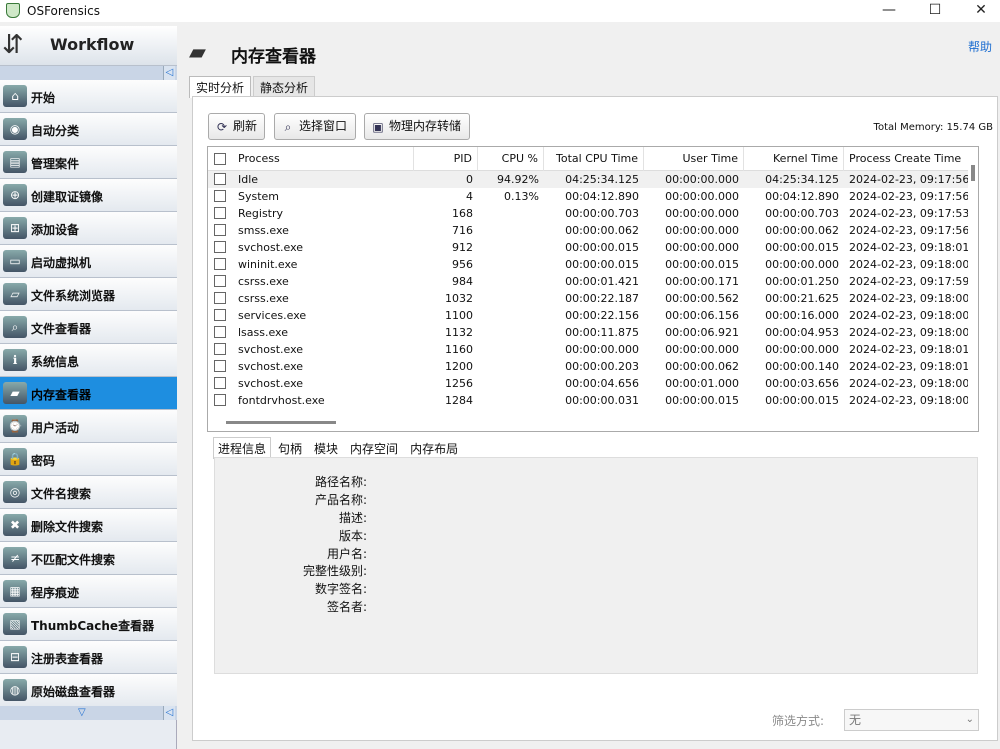 The height and width of the screenshot is (749, 1000). I want to click on sidebar-item: ⌚ 用户活动, so click(88, 426).